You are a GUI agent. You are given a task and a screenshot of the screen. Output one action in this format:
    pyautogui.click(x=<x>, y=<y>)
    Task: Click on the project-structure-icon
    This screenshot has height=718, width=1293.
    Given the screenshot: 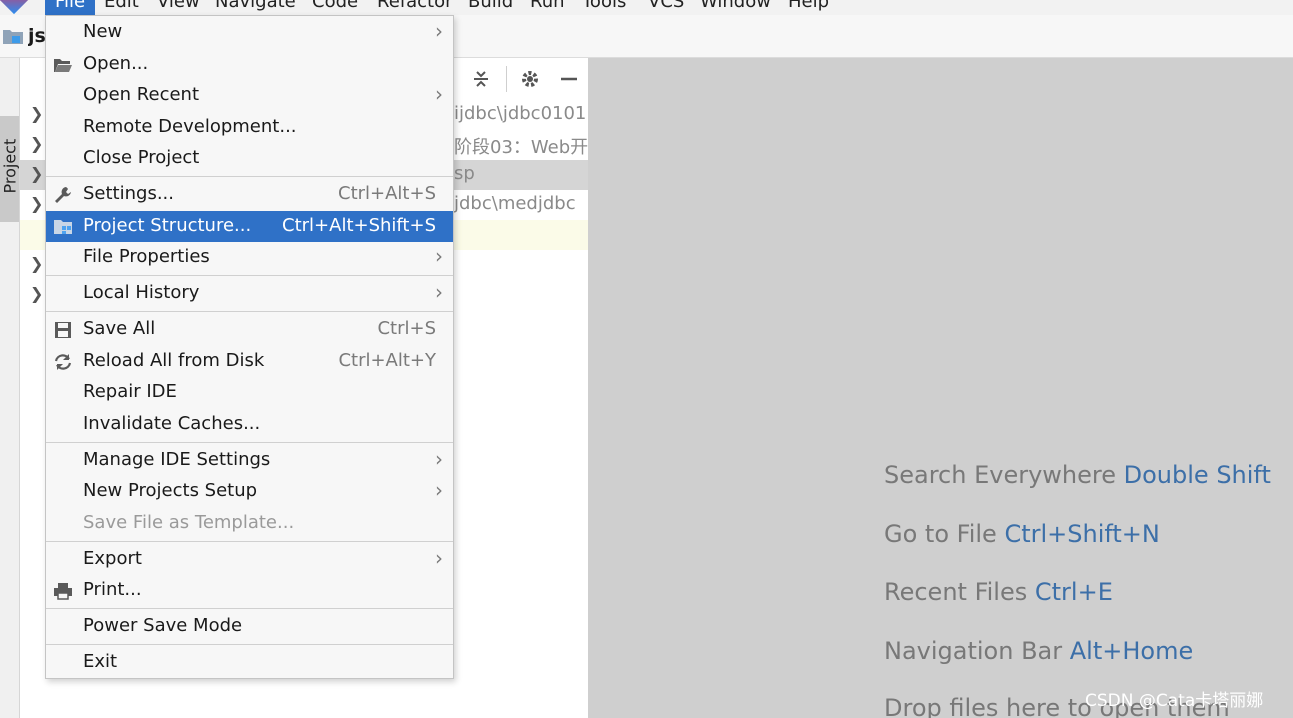 What is the action you would take?
    pyautogui.click(x=63, y=227)
    